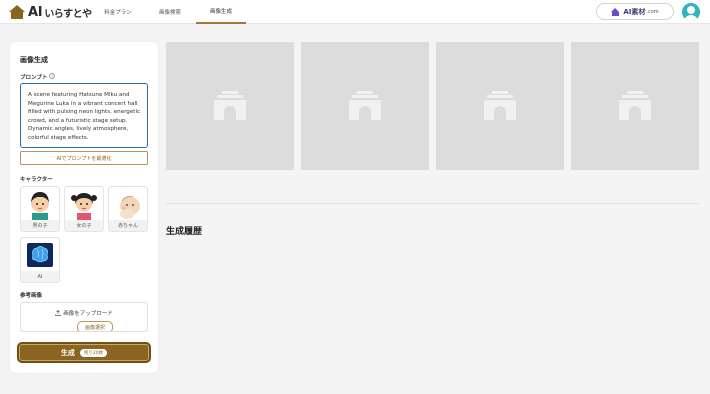  Describe the element at coordinates (615, 11) in the screenshot. I see `ai-sozai-logo-icon` at that location.